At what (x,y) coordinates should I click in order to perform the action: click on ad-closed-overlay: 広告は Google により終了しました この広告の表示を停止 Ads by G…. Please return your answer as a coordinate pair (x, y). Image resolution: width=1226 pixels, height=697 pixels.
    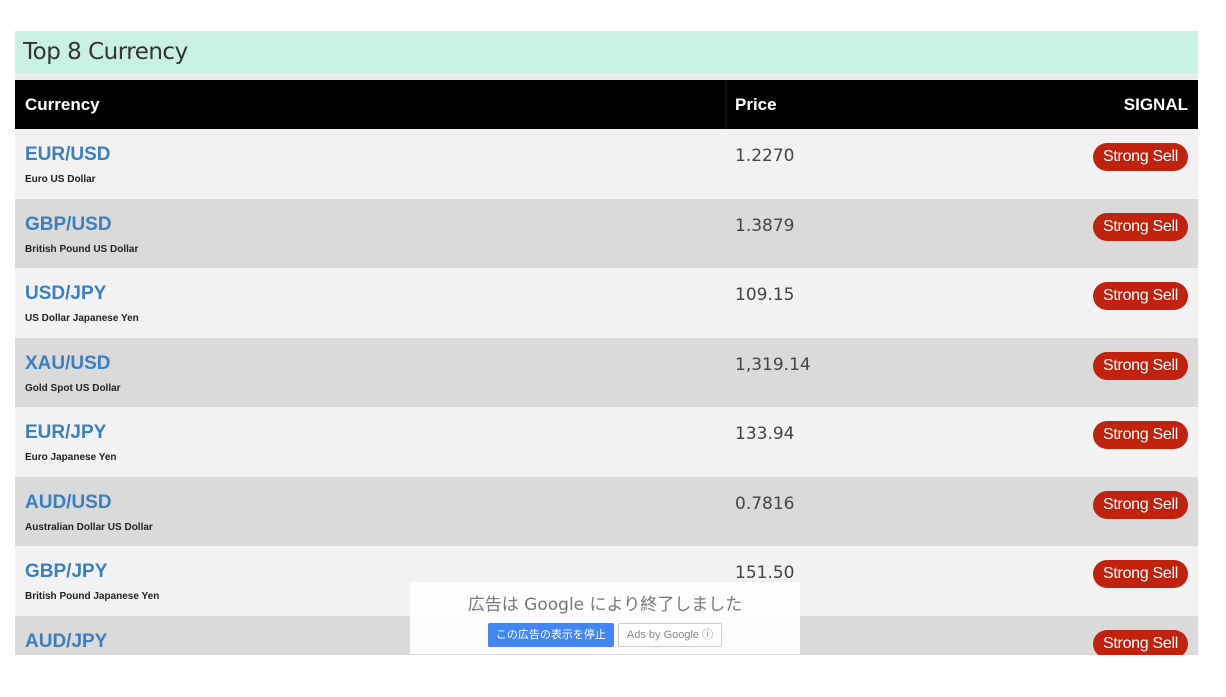
    Looking at the image, I should click on (605, 618).